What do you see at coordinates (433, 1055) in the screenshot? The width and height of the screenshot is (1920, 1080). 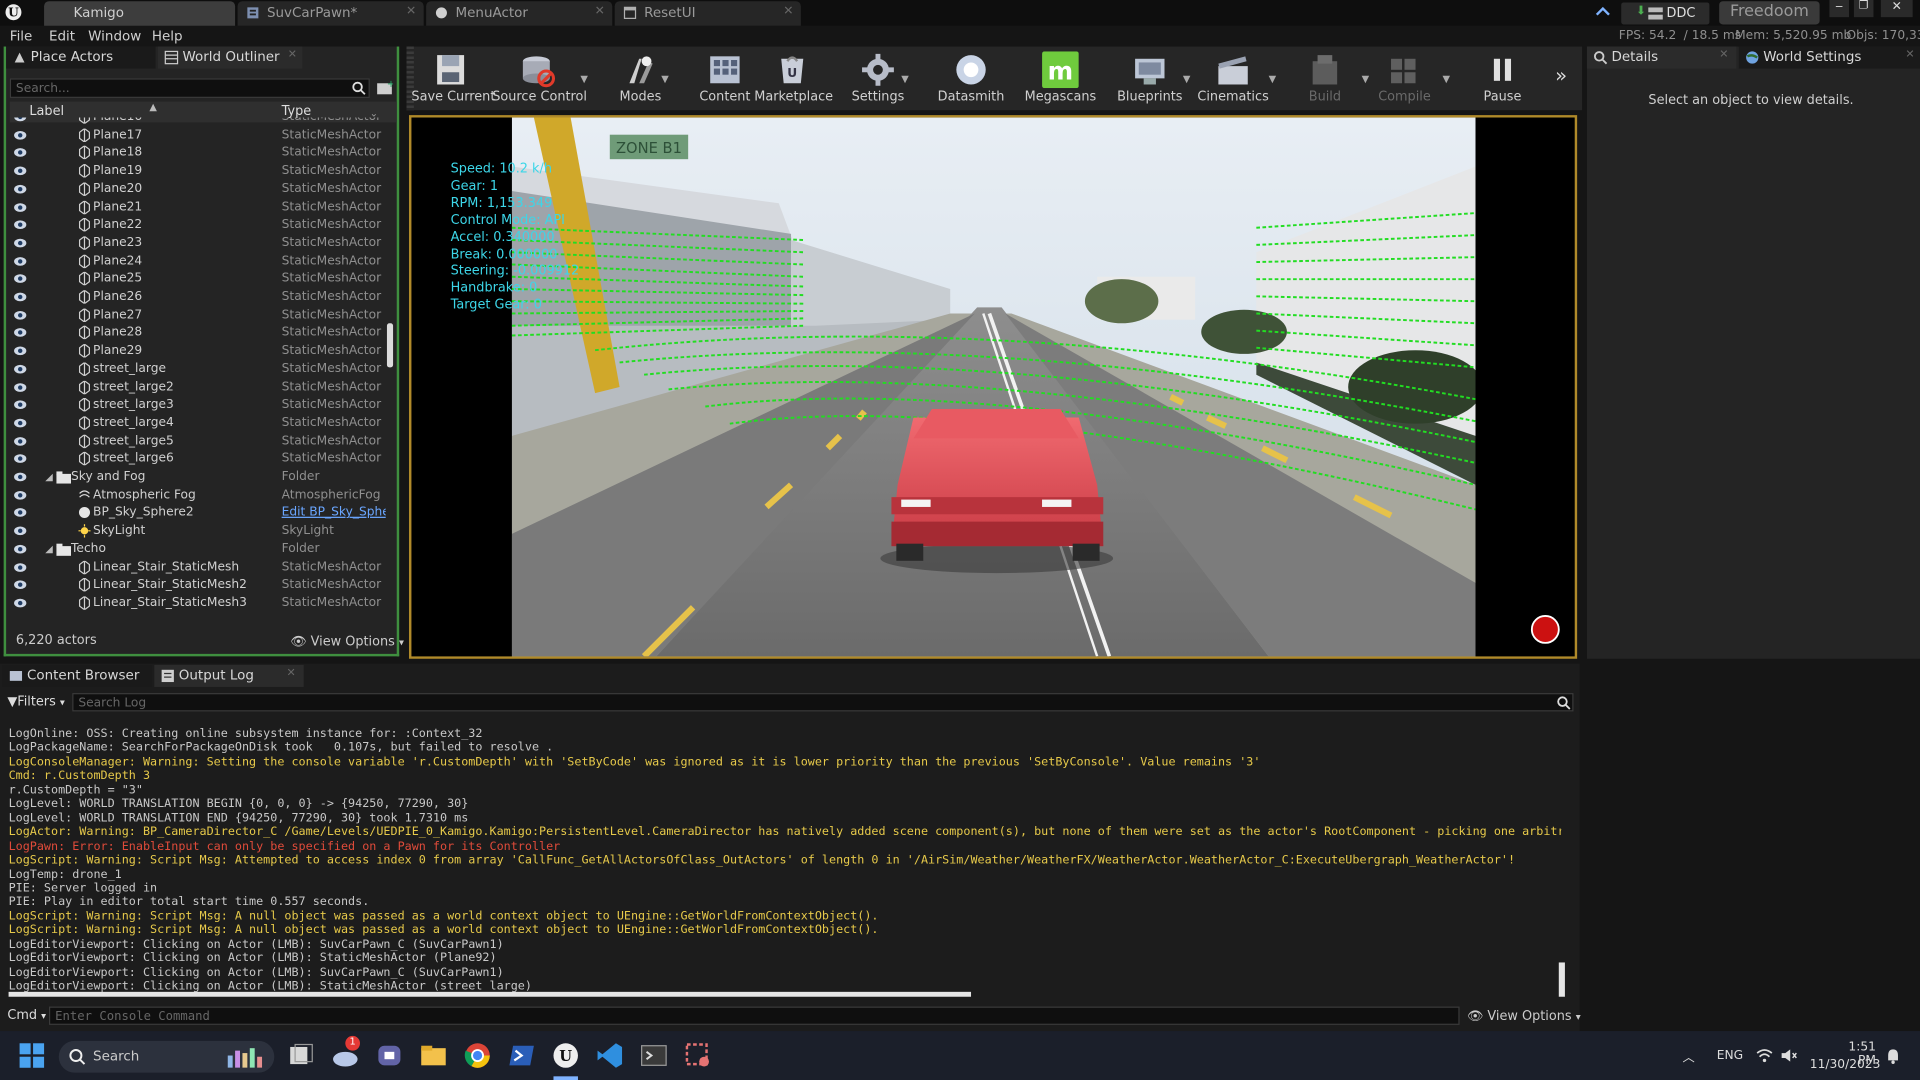 I see `file-explorer-icon` at bounding box center [433, 1055].